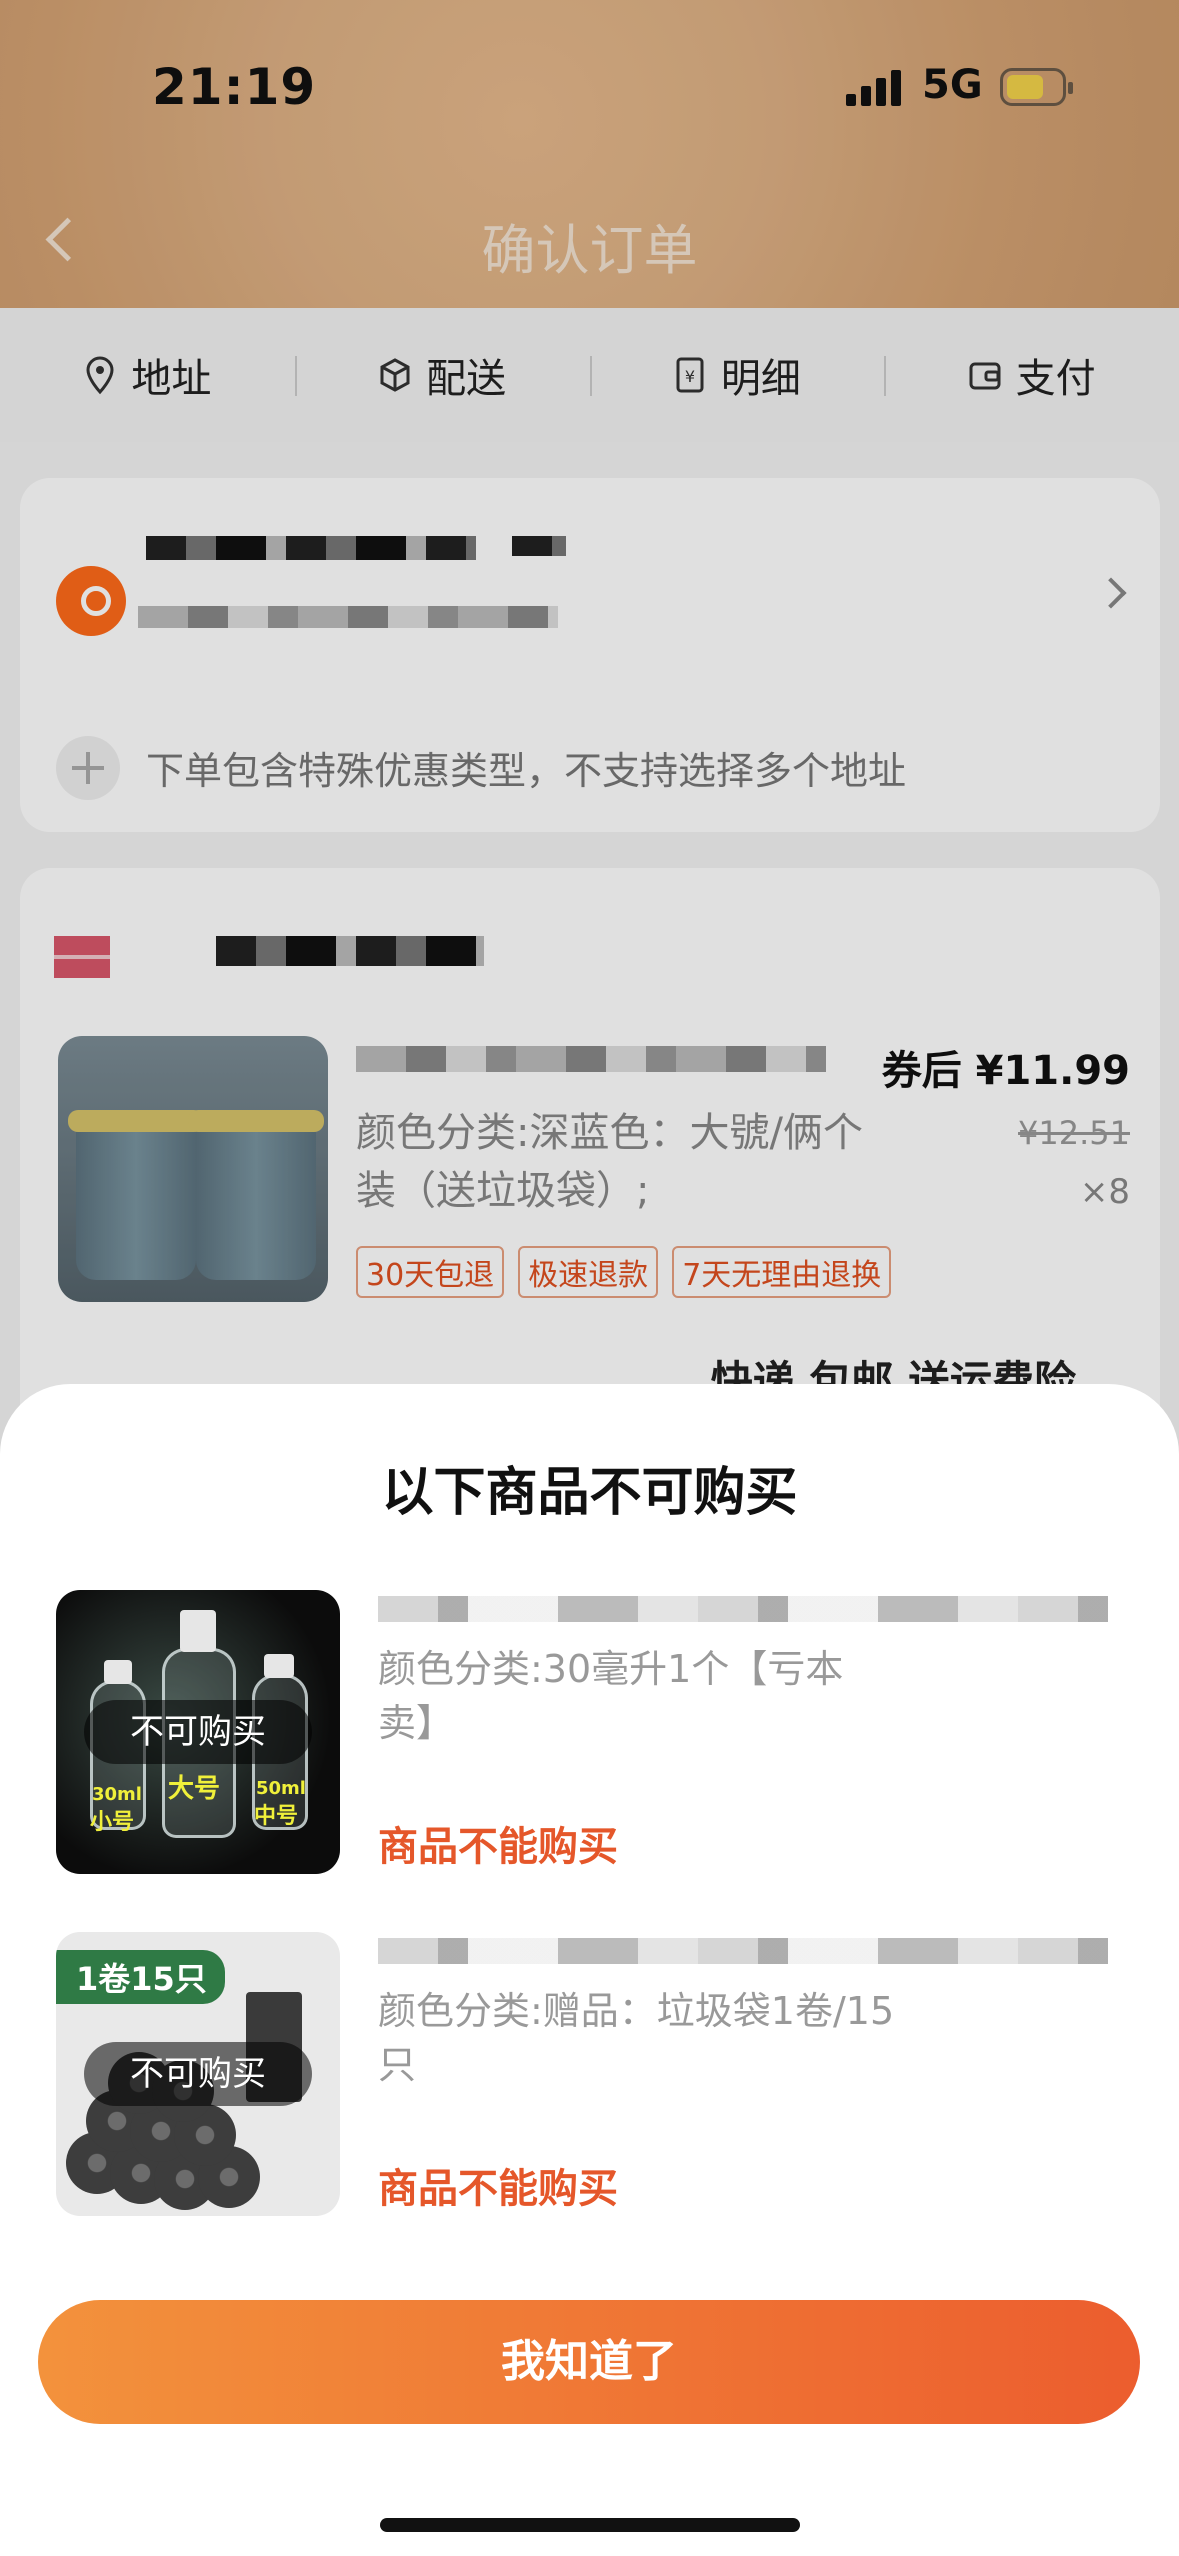 Image resolution: width=1179 pixels, height=2556 pixels. Describe the element at coordinates (589, 1493) in the screenshot. I see `sheet-title: 以下商品不可购买` at that location.